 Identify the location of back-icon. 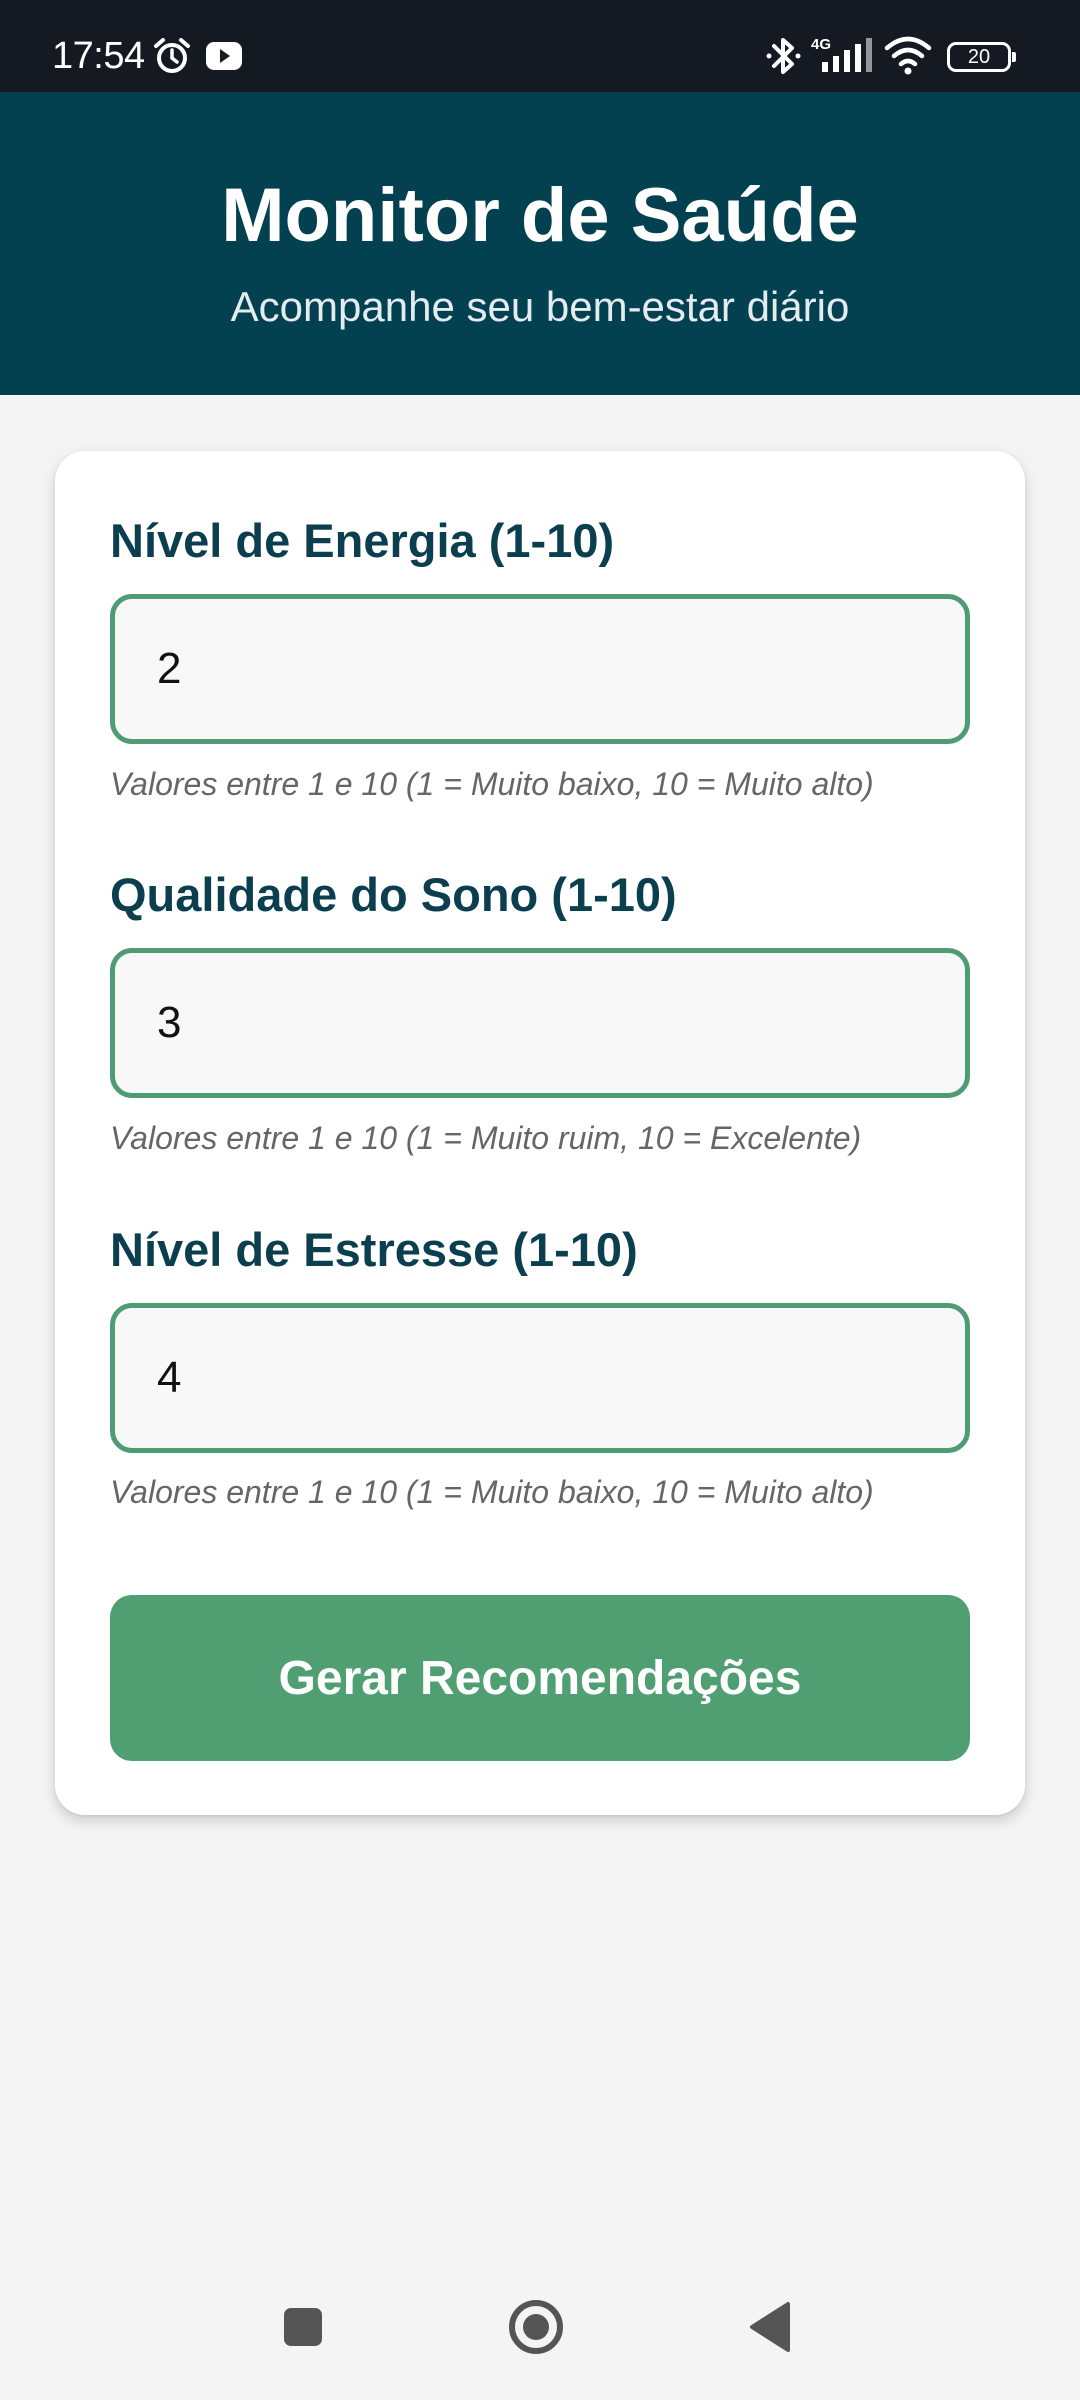
(770, 2327).